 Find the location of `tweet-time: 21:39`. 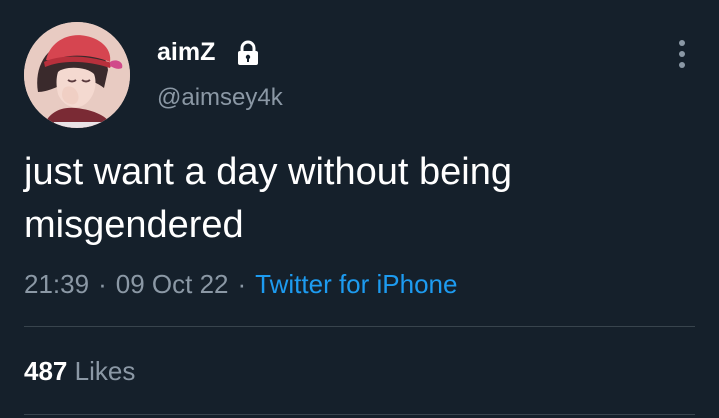

tweet-time: 21:39 is located at coordinates (56, 284).